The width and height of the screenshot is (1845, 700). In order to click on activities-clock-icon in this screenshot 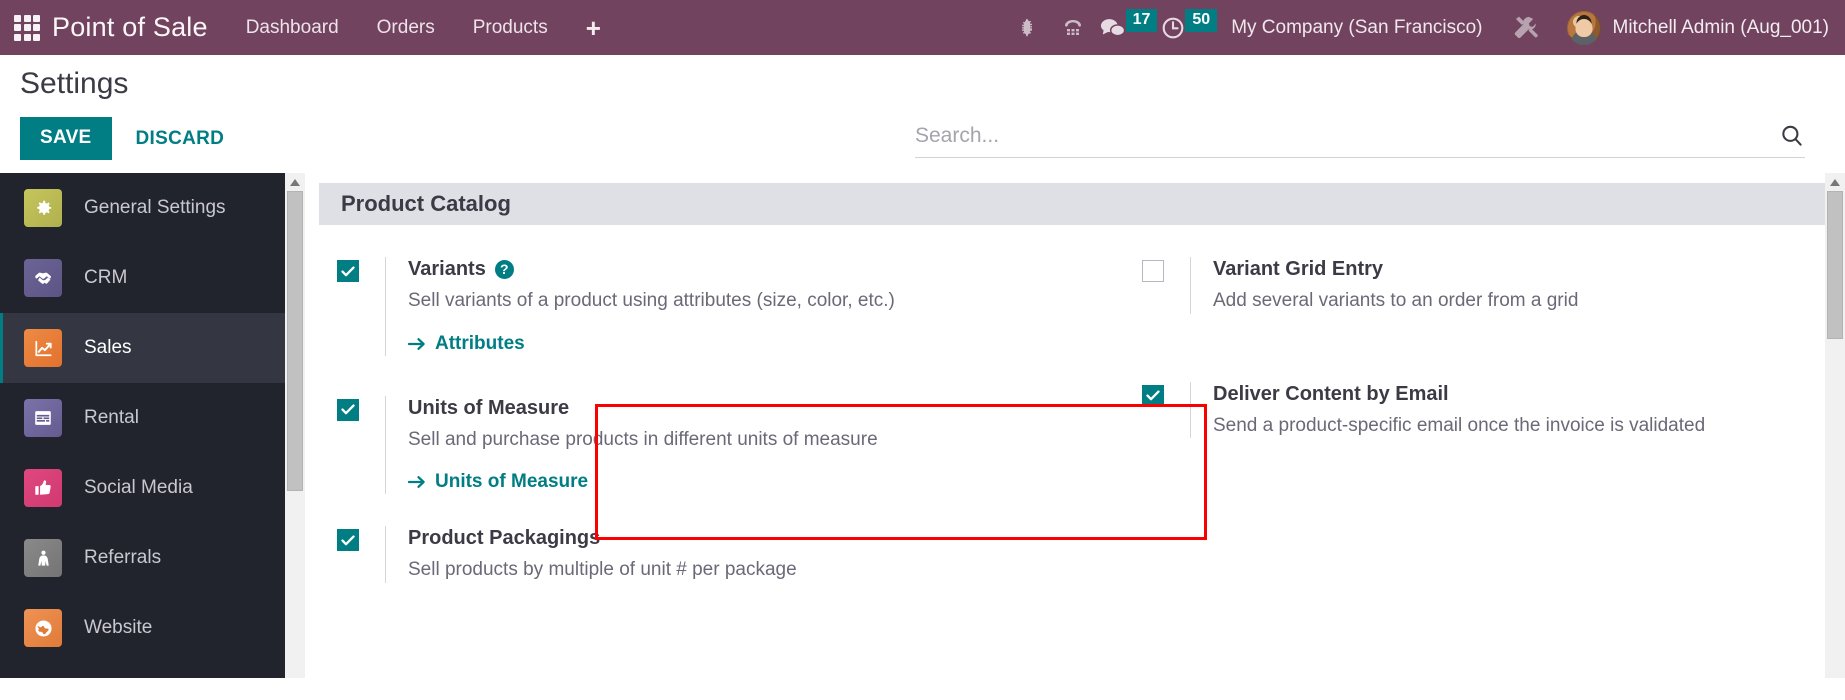, I will do `click(1173, 27)`.